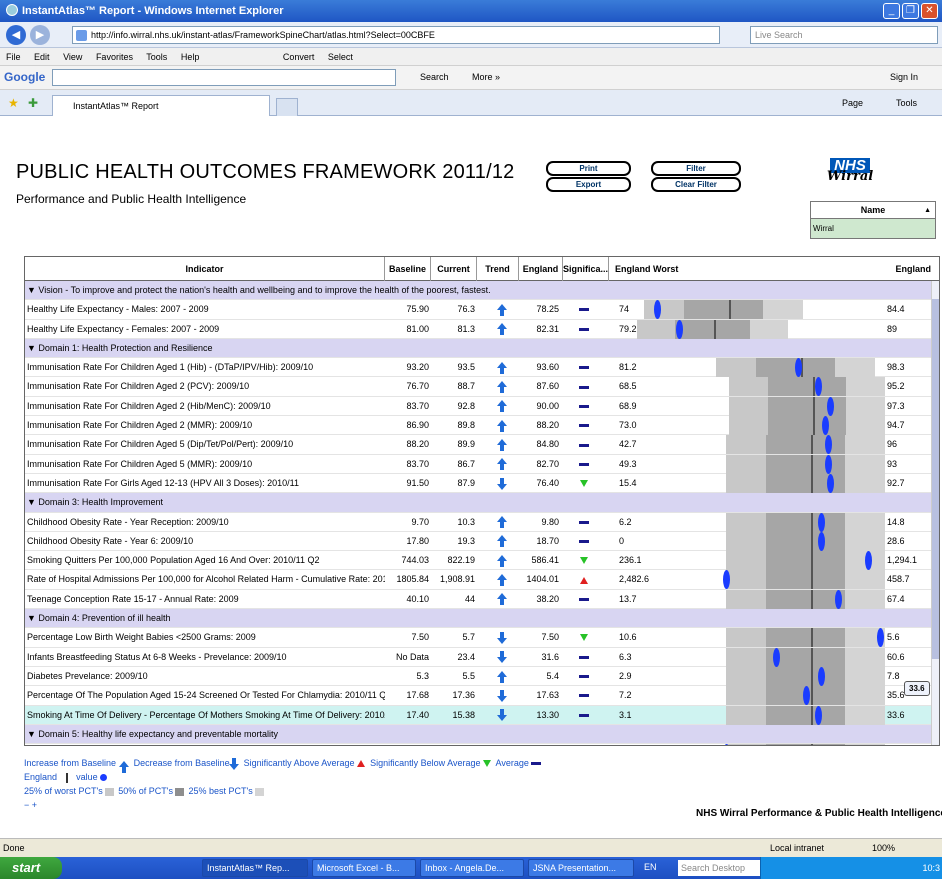 The height and width of the screenshot is (879, 942). I want to click on zoom-controls: − +, so click(282, 805).